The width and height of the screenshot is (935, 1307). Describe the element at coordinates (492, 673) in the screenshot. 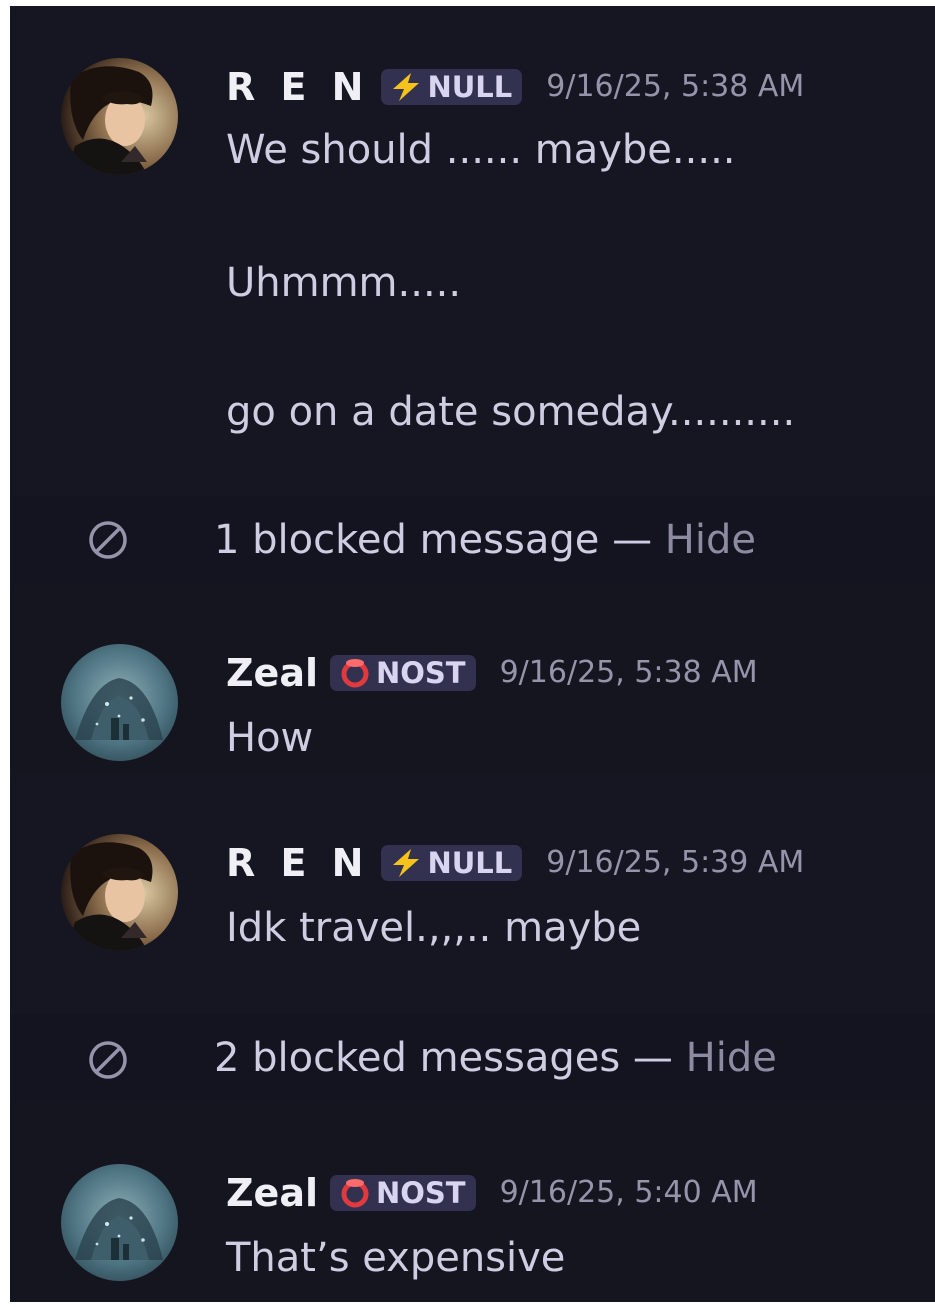

I see `message-header: Zeal NOST 9/16/25, 5:38 AM` at that location.